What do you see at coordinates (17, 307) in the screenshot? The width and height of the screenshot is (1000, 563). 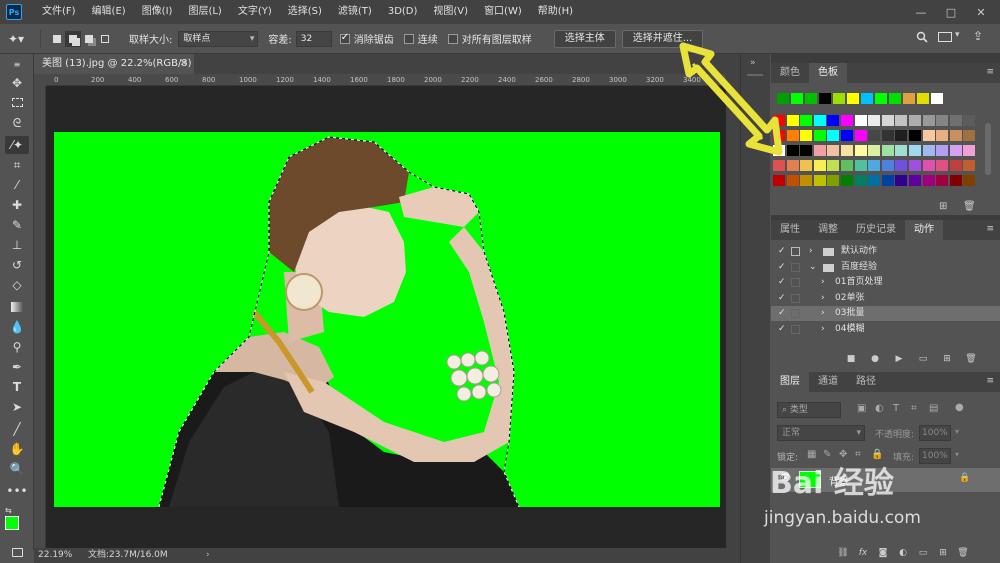 I see `gradient-tool-icon` at bounding box center [17, 307].